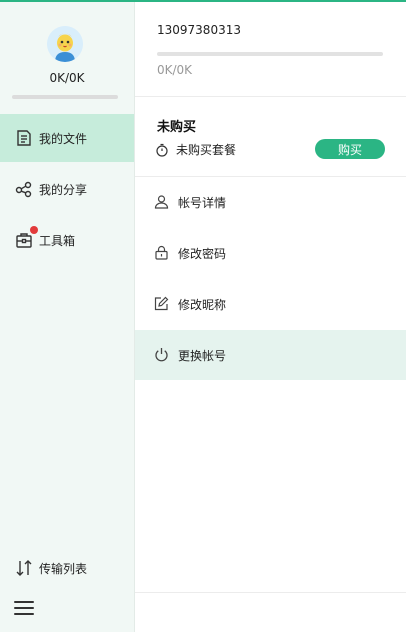 The width and height of the screenshot is (406, 632). Describe the element at coordinates (162, 149) in the screenshot. I see `timer-icon` at that location.